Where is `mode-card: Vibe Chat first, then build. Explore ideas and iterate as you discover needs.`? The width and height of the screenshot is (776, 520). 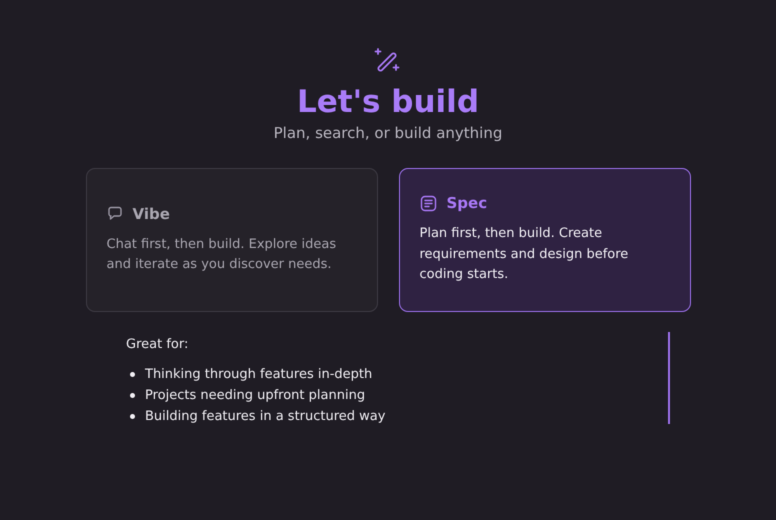
mode-card: Vibe Chat first, then build. Explore ideas and iterate as you discover needs. is located at coordinates (232, 240).